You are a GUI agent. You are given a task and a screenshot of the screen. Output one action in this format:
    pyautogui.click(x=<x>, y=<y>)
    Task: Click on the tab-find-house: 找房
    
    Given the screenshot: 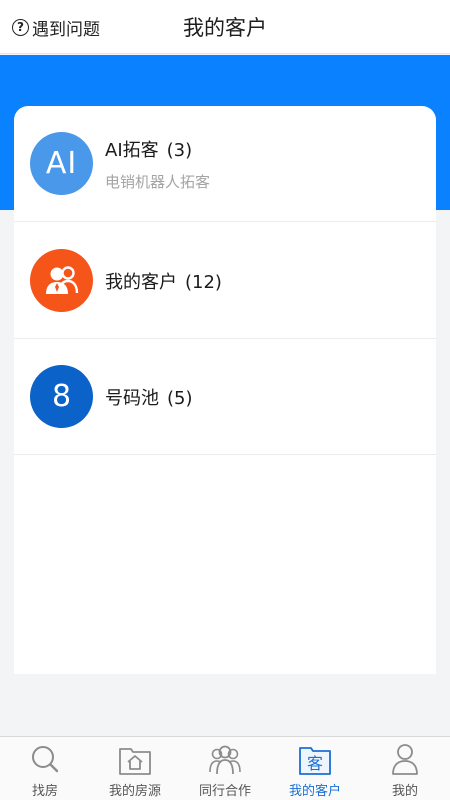 What is the action you would take?
    pyautogui.click(x=45, y=768)
    